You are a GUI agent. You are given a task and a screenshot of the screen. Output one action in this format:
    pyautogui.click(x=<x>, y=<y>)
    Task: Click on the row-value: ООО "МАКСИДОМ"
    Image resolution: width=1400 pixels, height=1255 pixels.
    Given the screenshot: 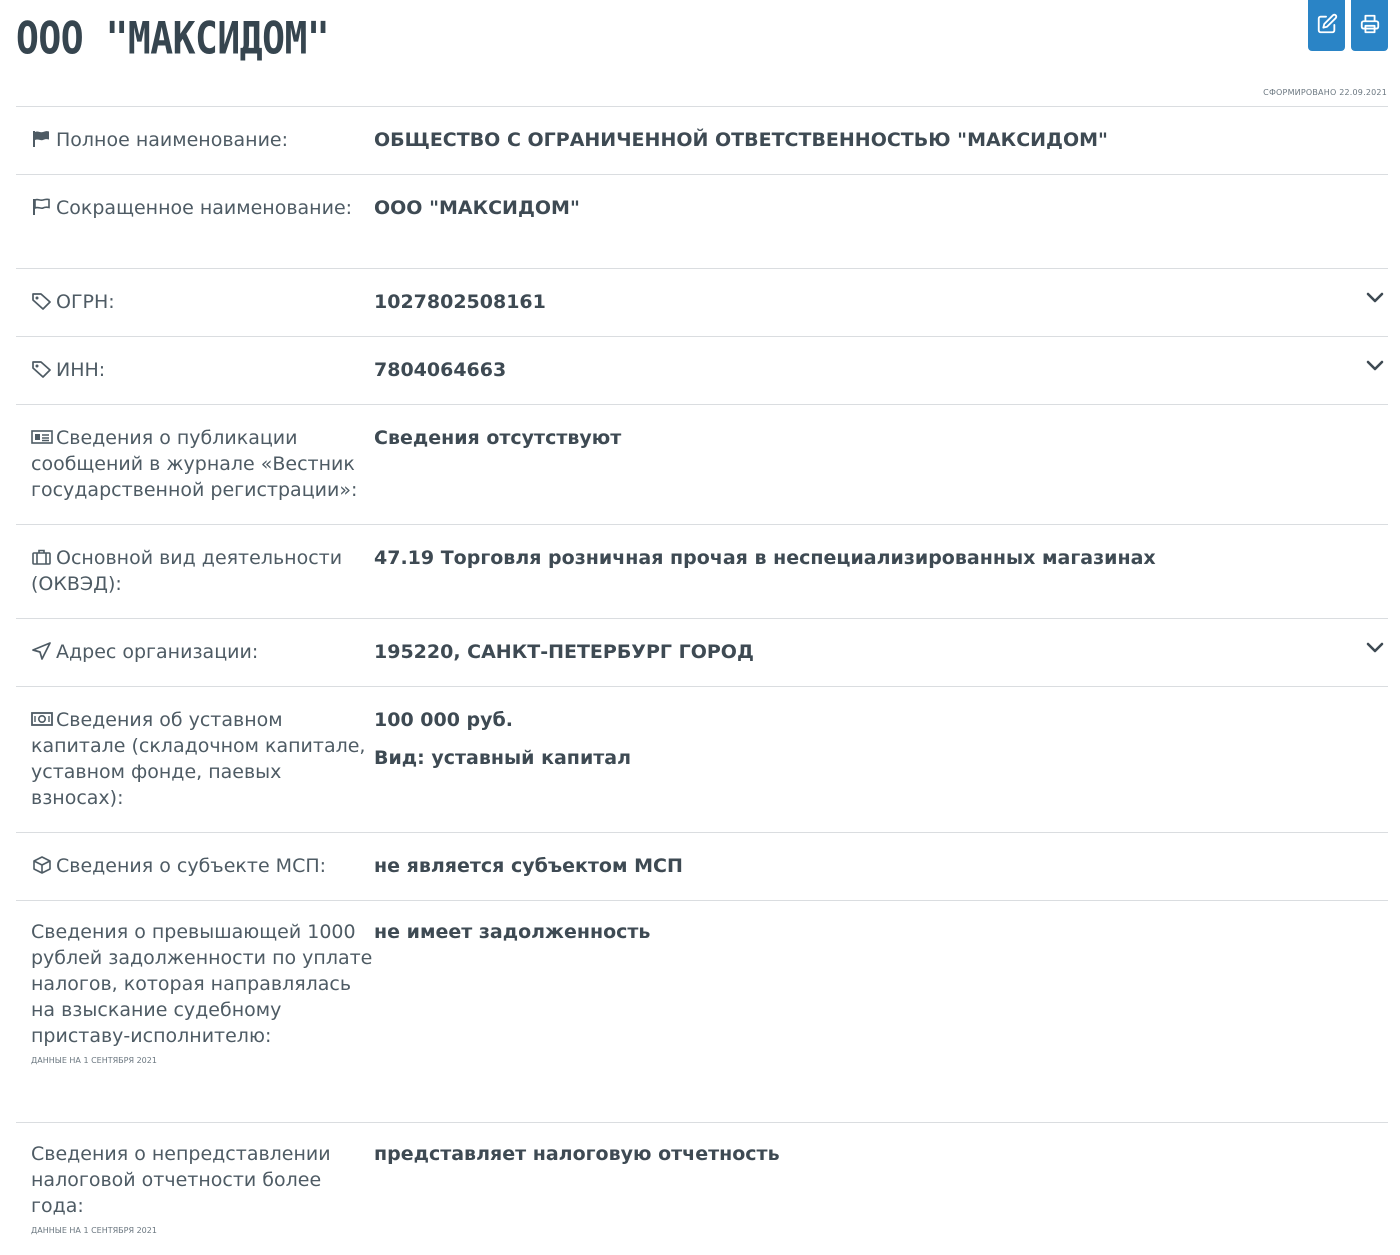 What is the action you would take?
    pyautogui.click(x=477, y=208)
    